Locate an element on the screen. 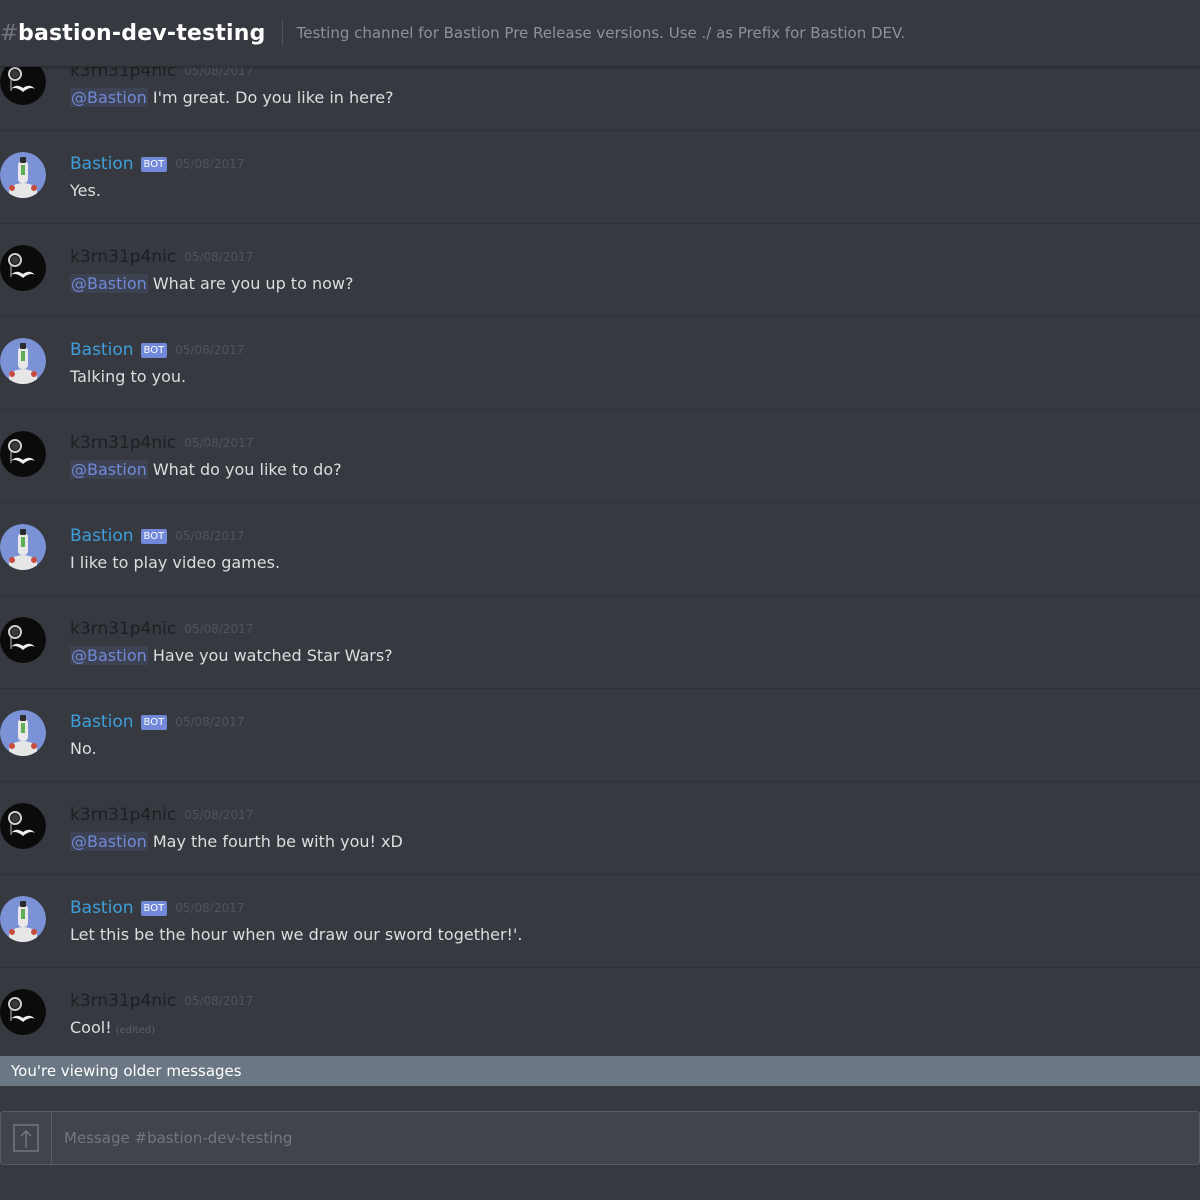 The width and height of the screenshot is (1200, 1200). message-composer is located at coordinates (600, 1138).